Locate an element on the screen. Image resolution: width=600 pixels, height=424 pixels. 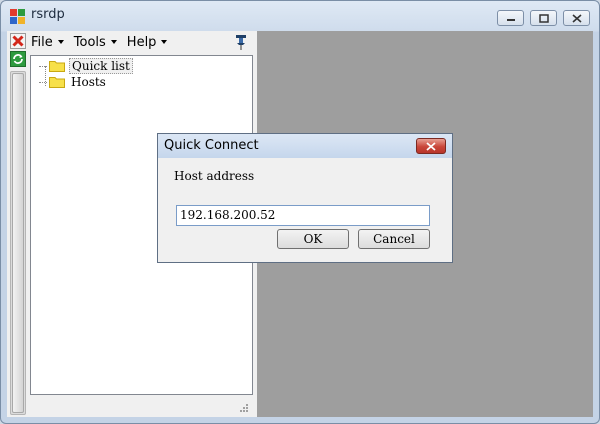
cancel-button: Cancel is located at coordinates (394, 239).